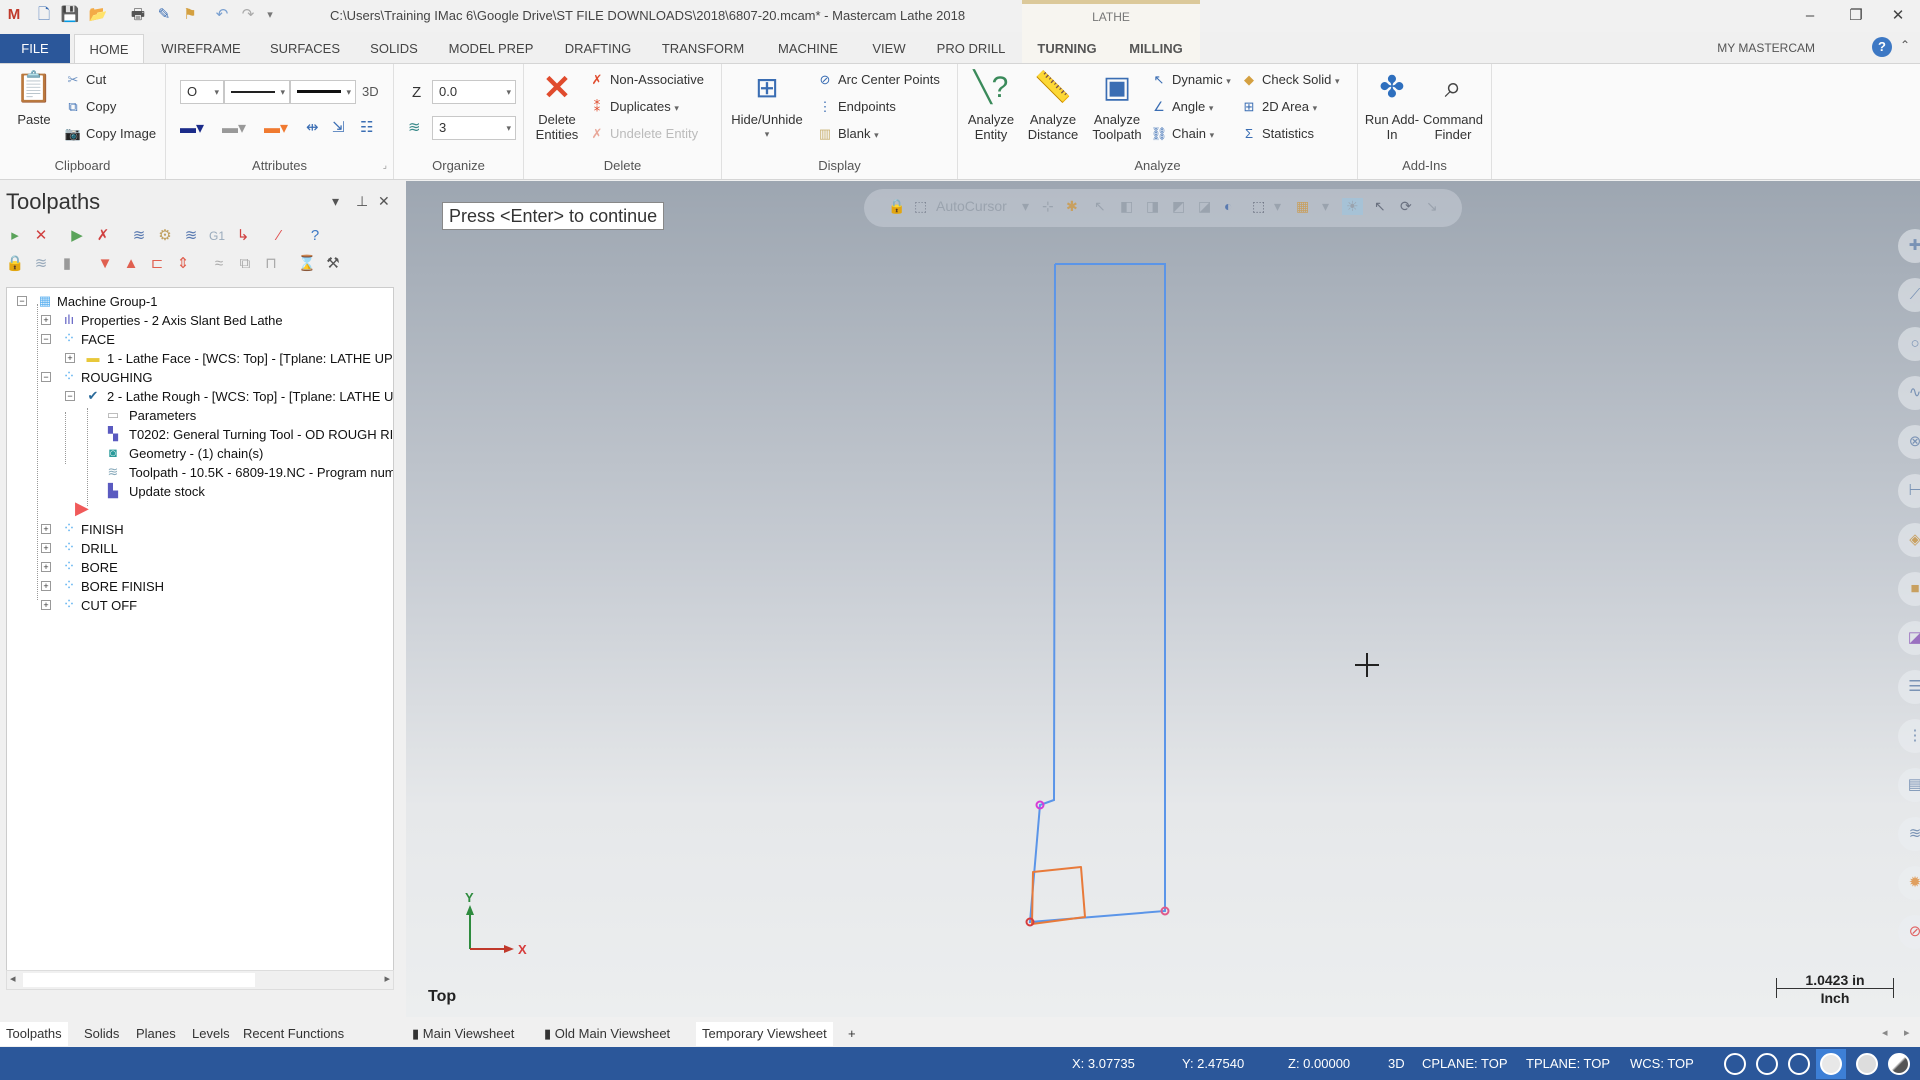 Image resolution: width=1920 pixels, height=1080 pixels. What do you see at coordinates (82, 508) in the screenshot?
I see `insert-arrow-icon: ▶` at bounding box center [82, 508].